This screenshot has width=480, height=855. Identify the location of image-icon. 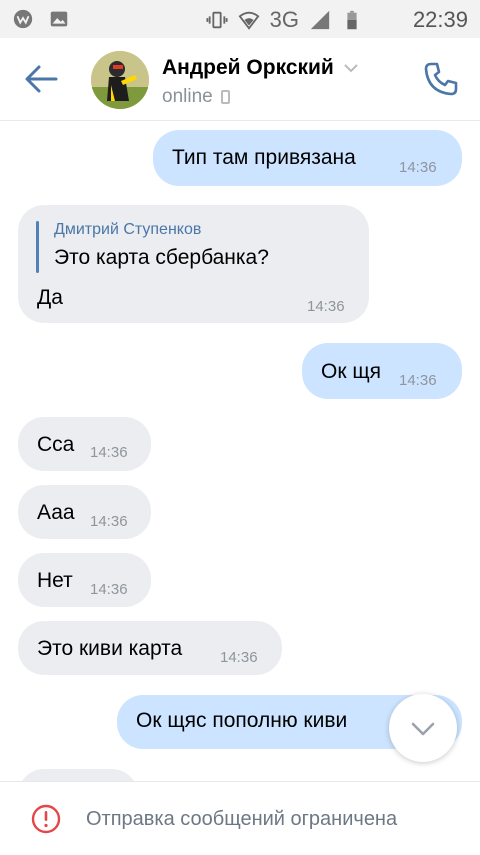
(59, 19).